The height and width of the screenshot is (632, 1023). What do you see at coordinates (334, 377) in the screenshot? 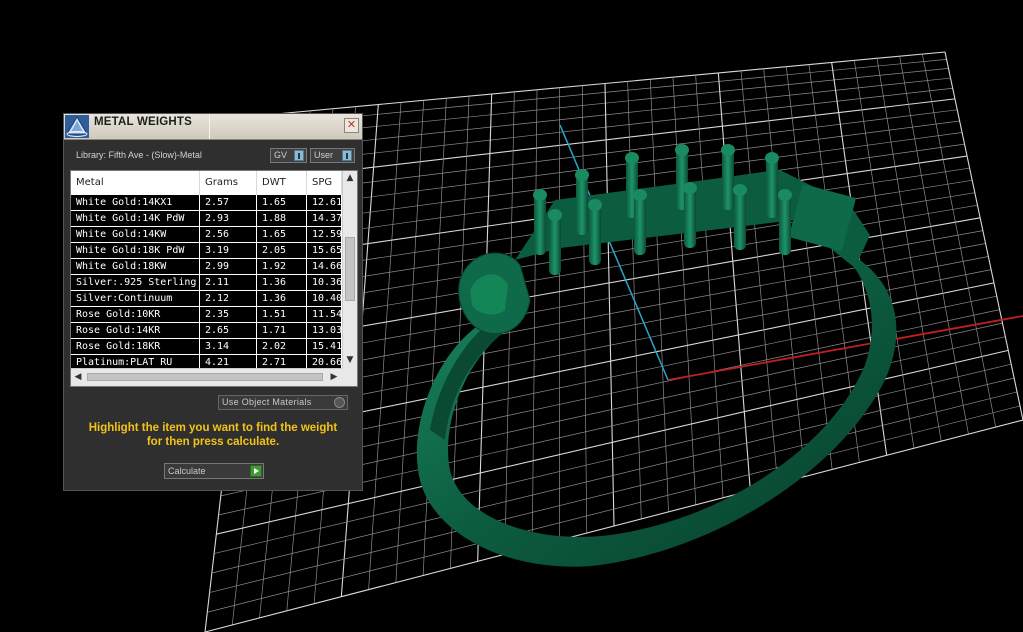
I see `chevron-right-icon: ▶` at bounding box center [334, 377].